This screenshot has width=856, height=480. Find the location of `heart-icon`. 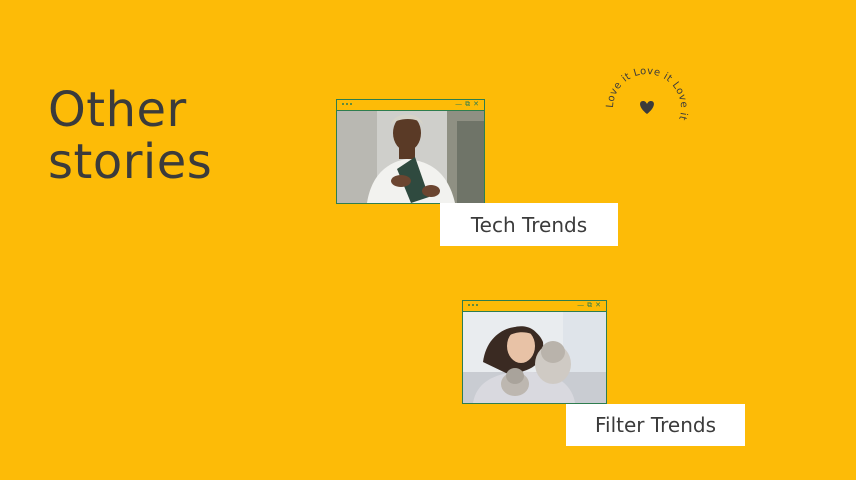

heart-icon is located at coordinates (647, 107).